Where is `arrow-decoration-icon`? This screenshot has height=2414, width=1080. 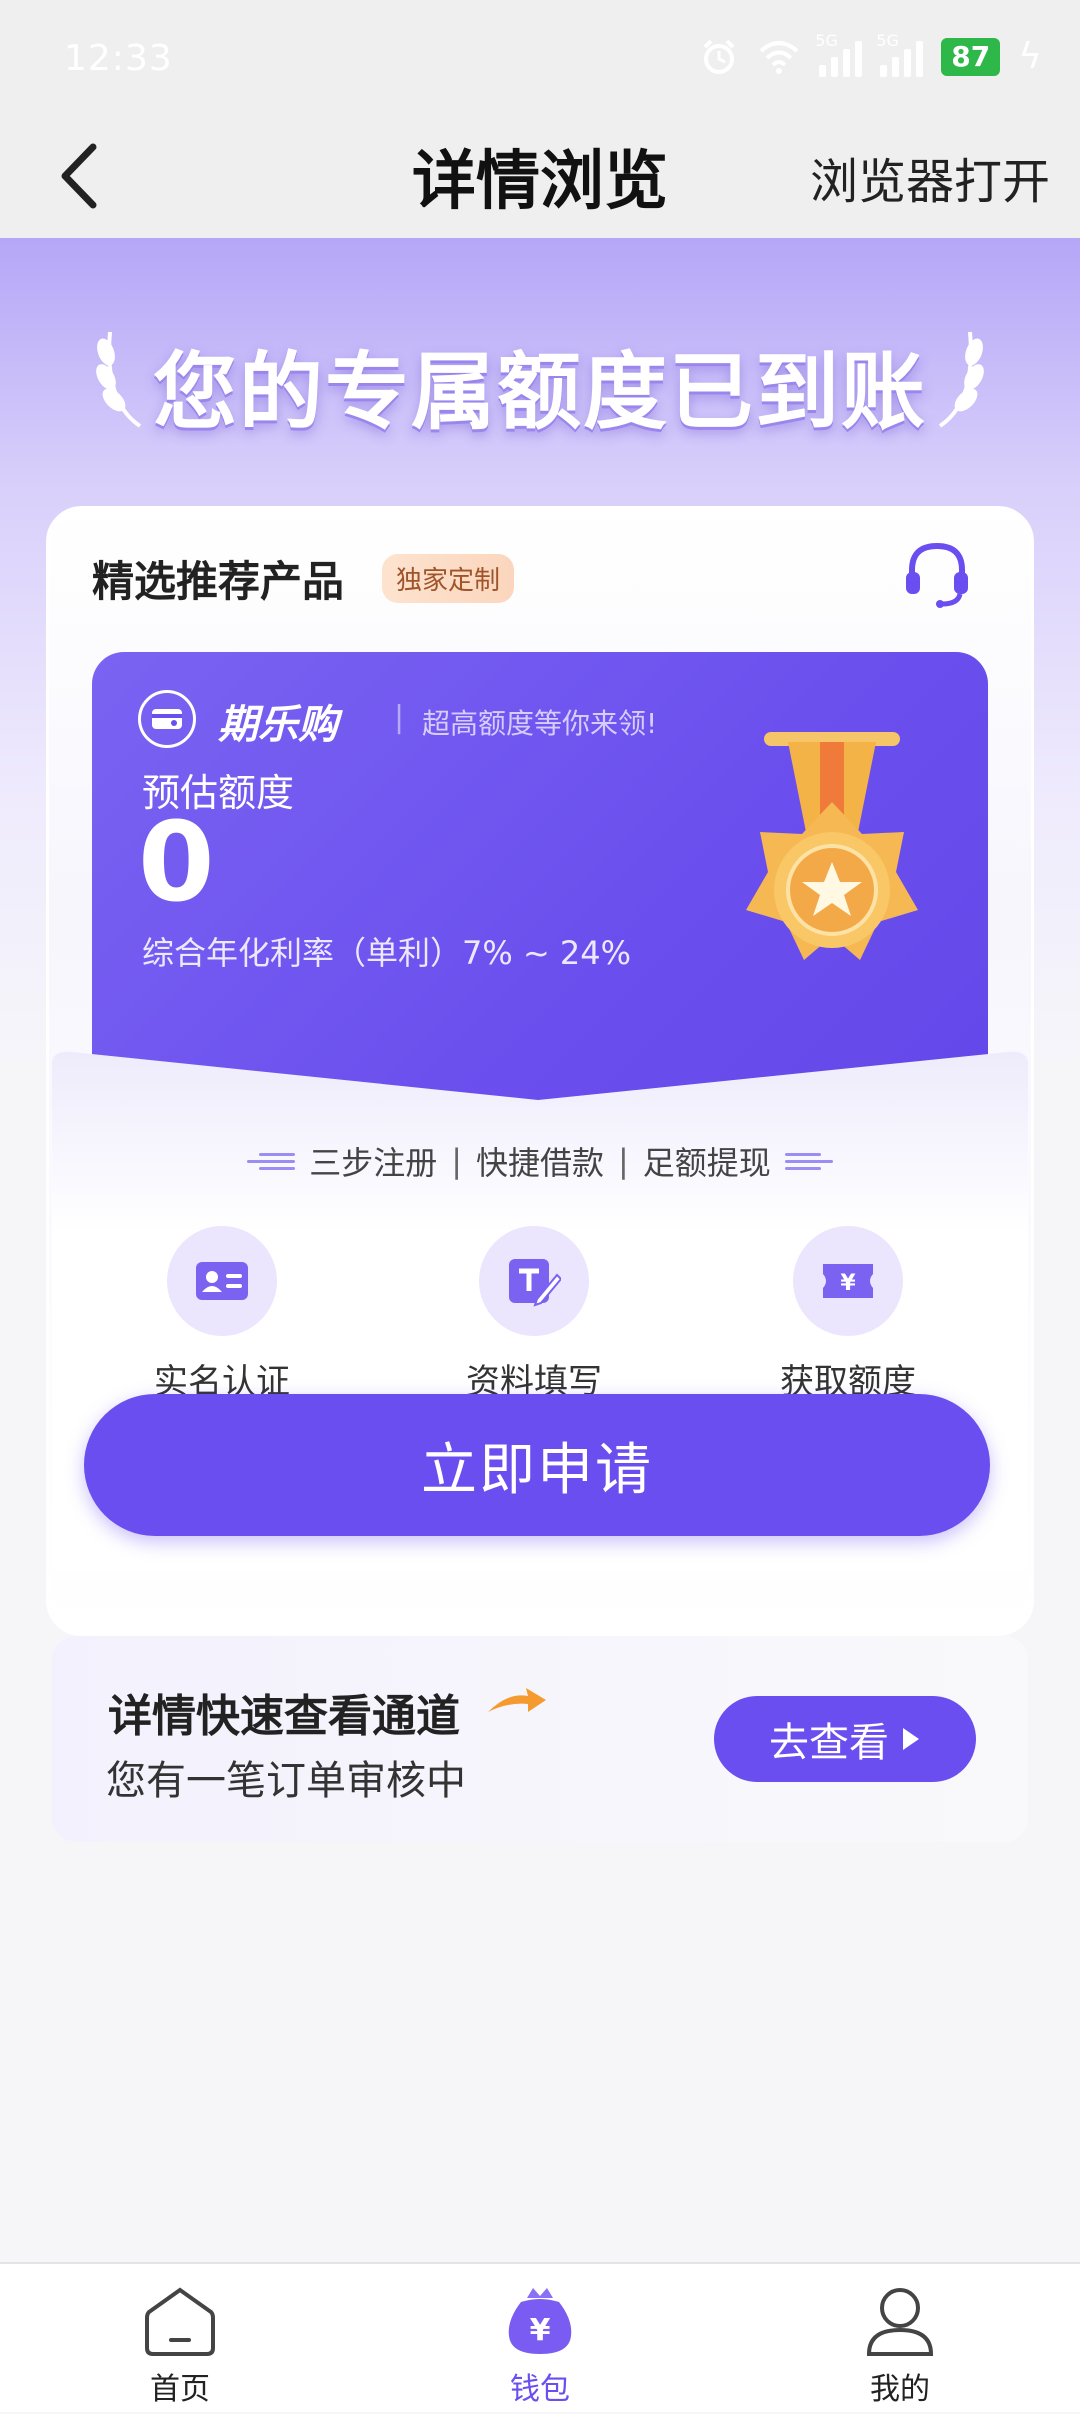
arrow-decoration-icon is located at coordinates (517, 1700).